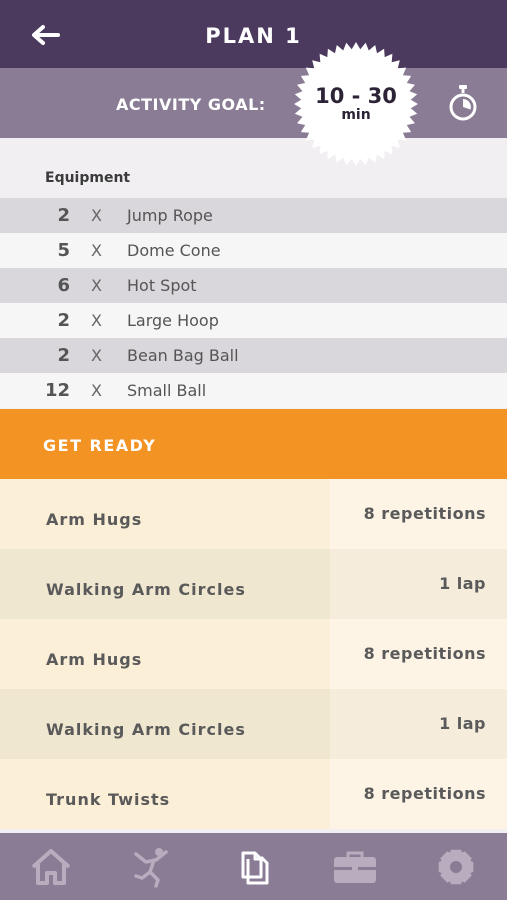  Describe the element at coordinates (183, 355) in the screenshot. I see `equipment-name: Bean Bag Ball` at that location.